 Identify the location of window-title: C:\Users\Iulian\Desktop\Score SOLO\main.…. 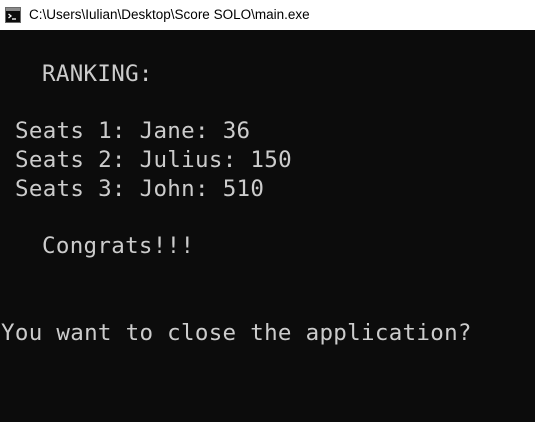
(169, 14).